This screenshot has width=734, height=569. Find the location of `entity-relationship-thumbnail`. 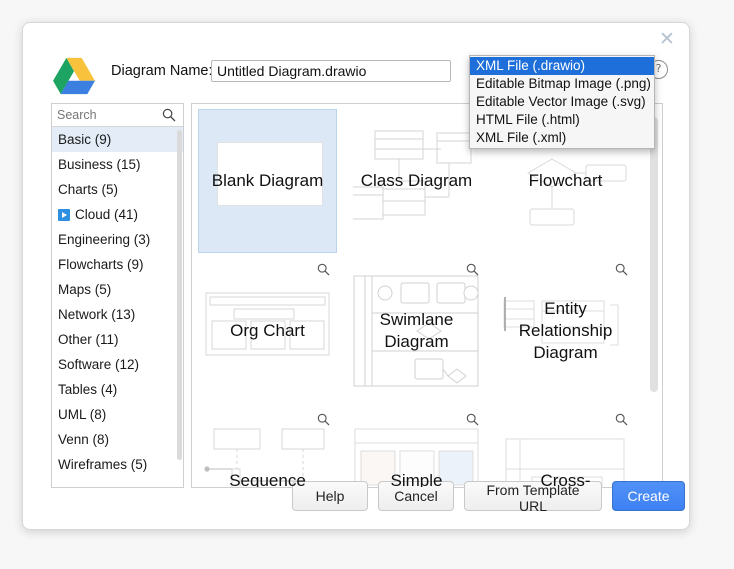

entity-relationship-thumbnail is located at coordinates (561, 321).